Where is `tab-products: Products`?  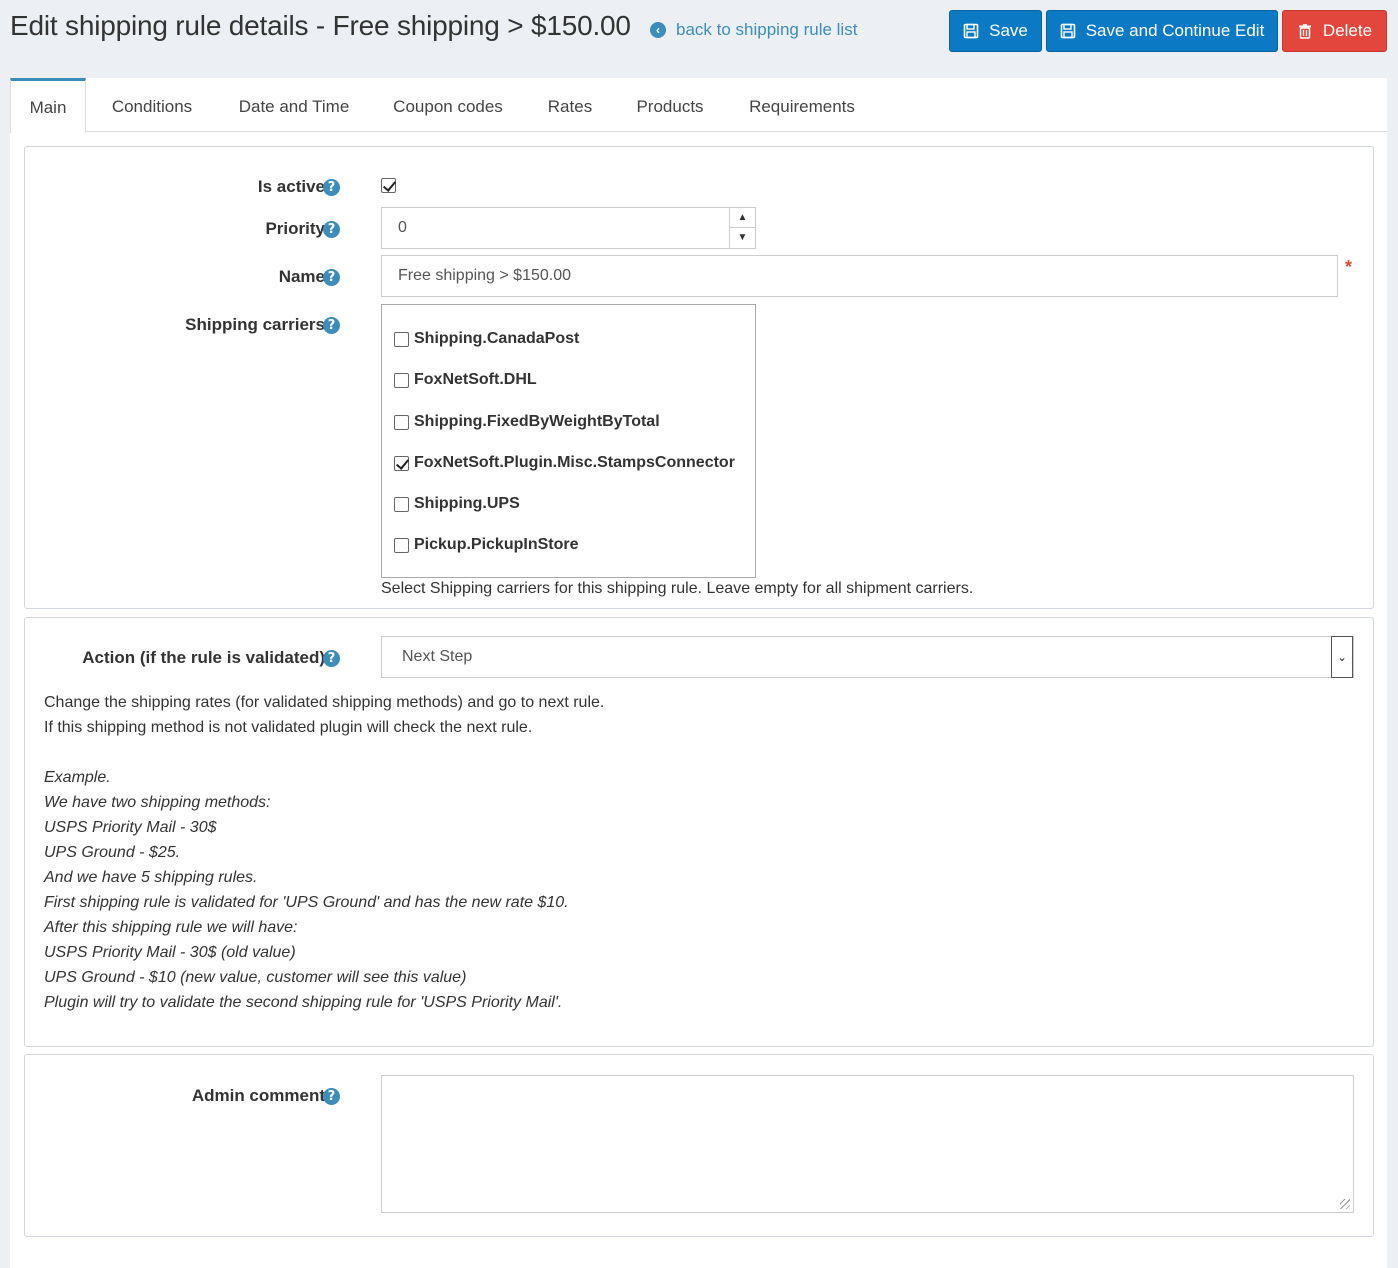
tab-products: Products is located at coordinates (670, 105).